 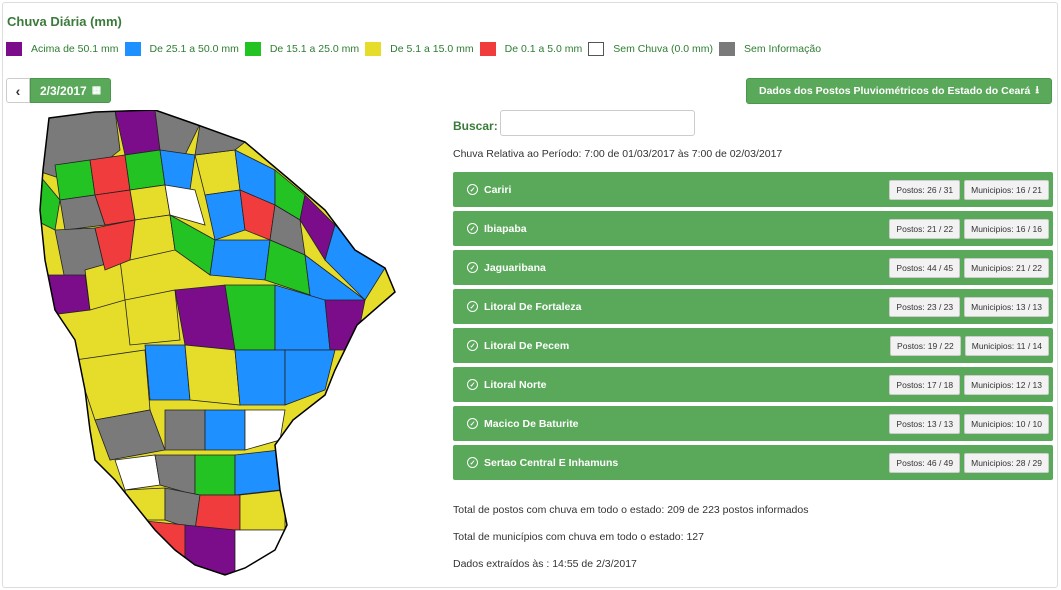 What do you see at coordinates (783, 49) in the screenshot?
I see `legend-label: Sem Informação` at bounding box center [783, 49].